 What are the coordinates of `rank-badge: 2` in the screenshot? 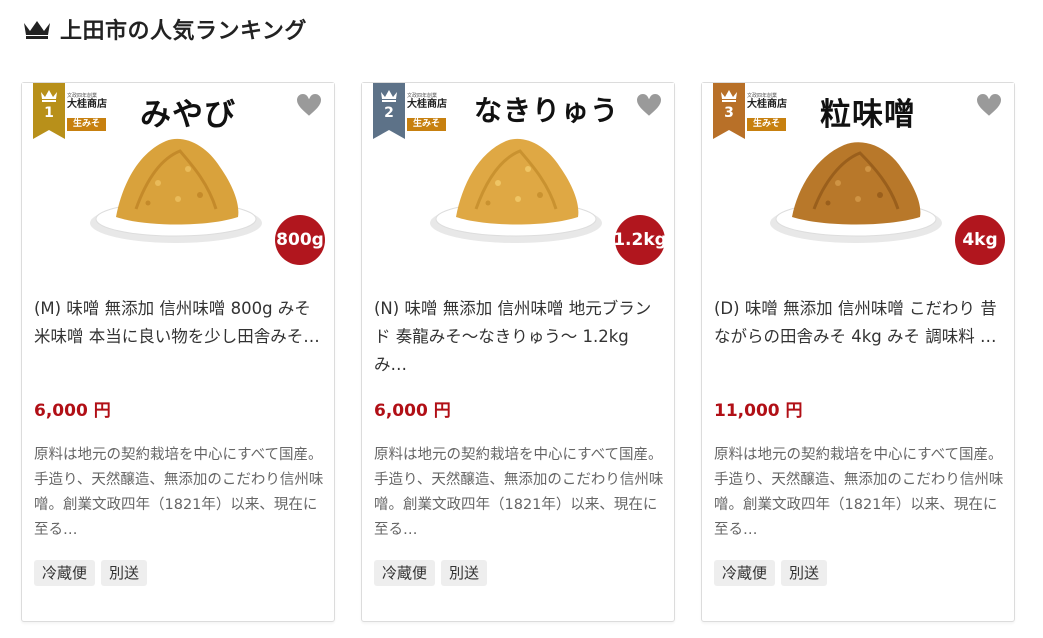 It's located at (389, 111).